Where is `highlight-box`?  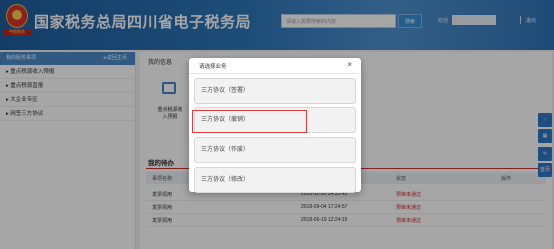 highlight-box is located at coordinates (249, 121).